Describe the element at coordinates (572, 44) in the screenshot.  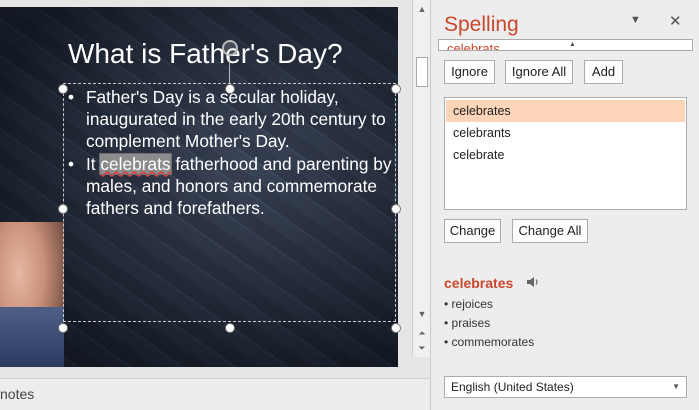
I see `chevron-up-icon: ▲` at that location.